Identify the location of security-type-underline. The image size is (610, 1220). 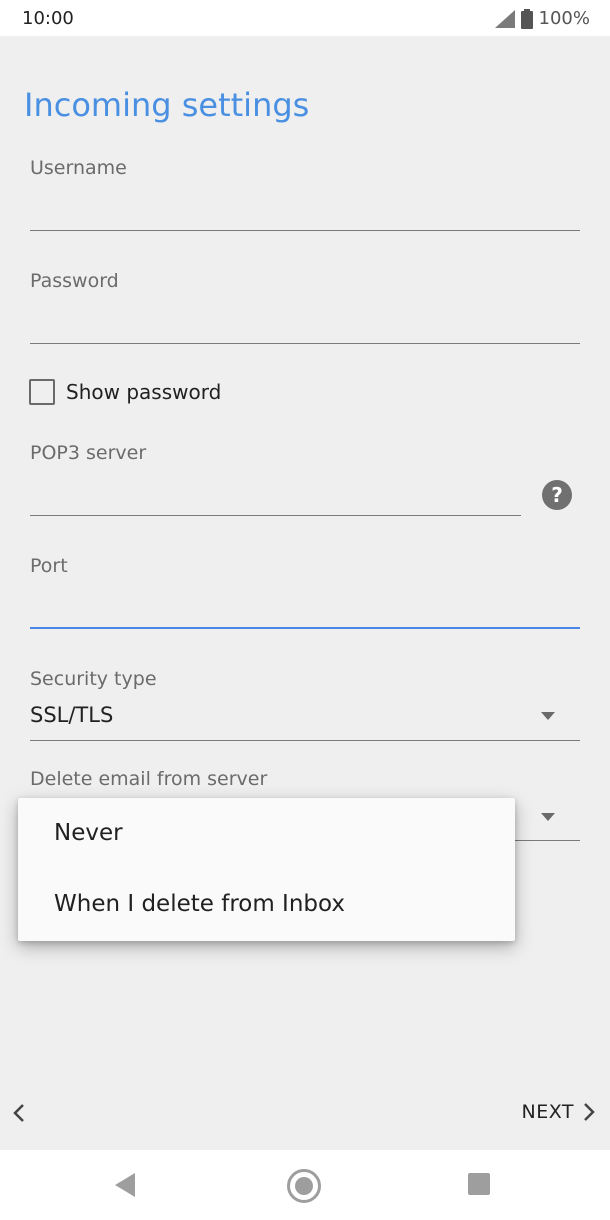
(305, 740).